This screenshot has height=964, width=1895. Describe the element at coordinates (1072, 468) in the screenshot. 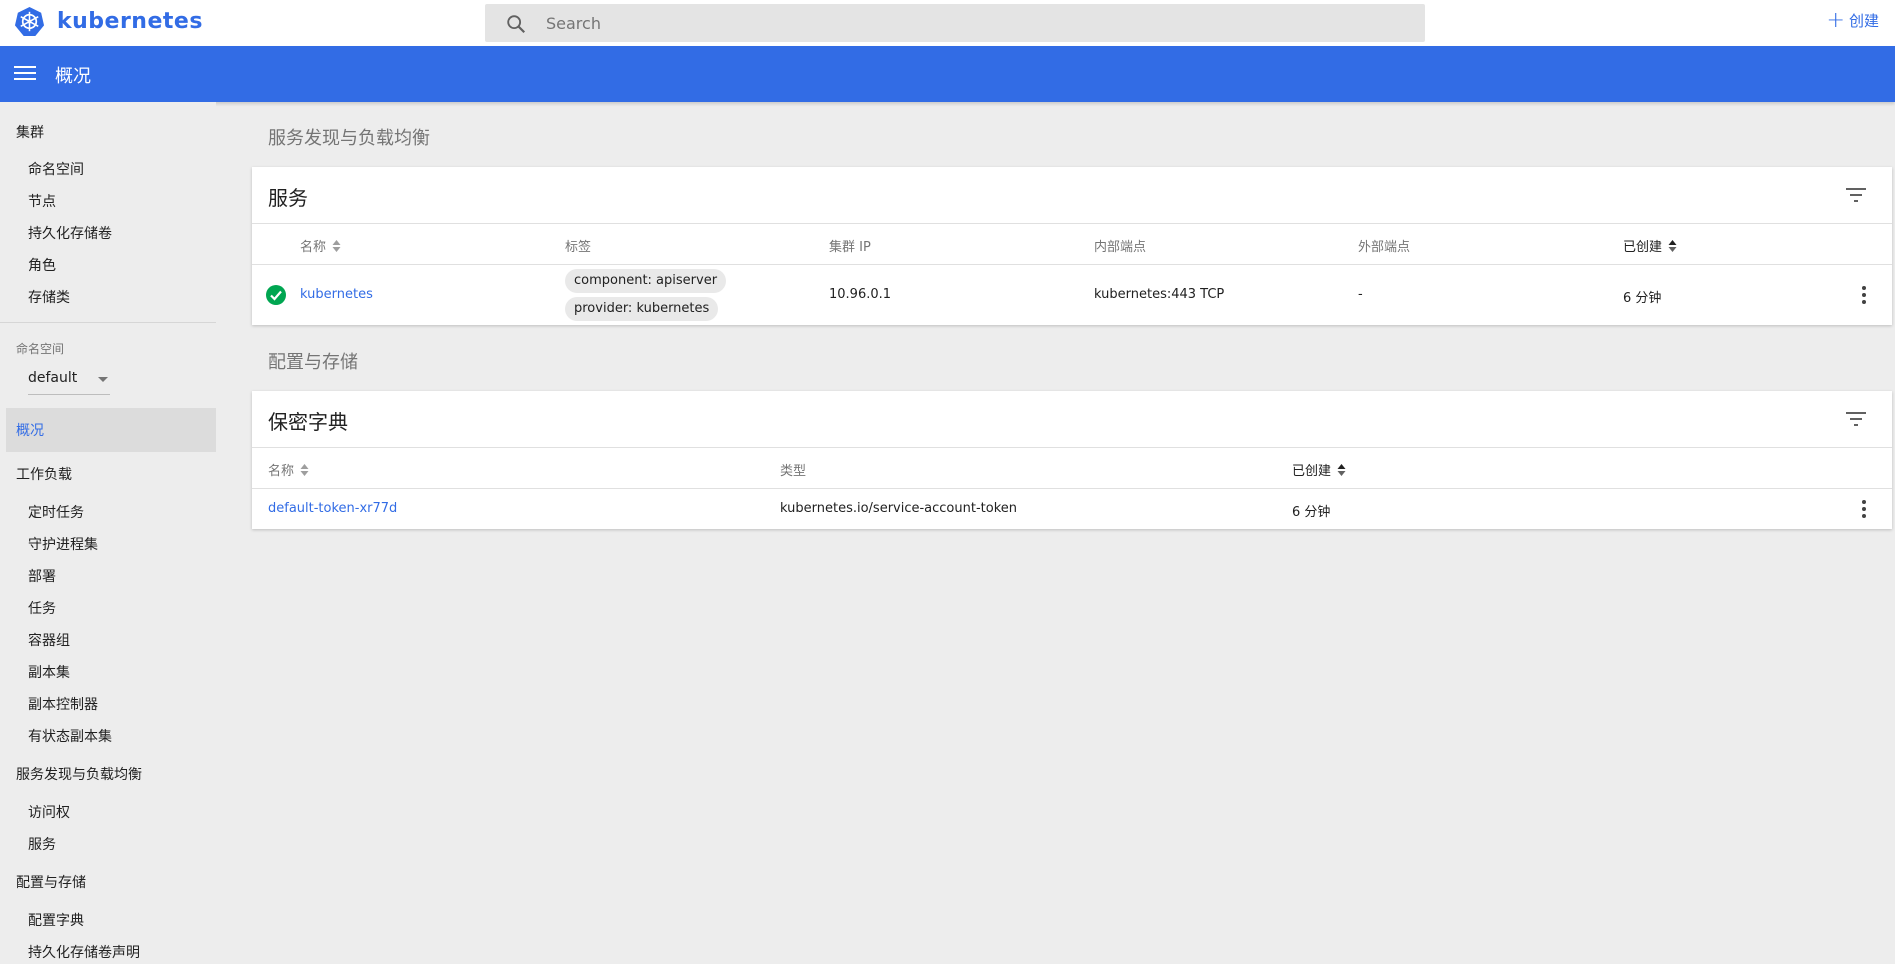

I see `secrets-table-header: 名称 类型 已创建` at that location.